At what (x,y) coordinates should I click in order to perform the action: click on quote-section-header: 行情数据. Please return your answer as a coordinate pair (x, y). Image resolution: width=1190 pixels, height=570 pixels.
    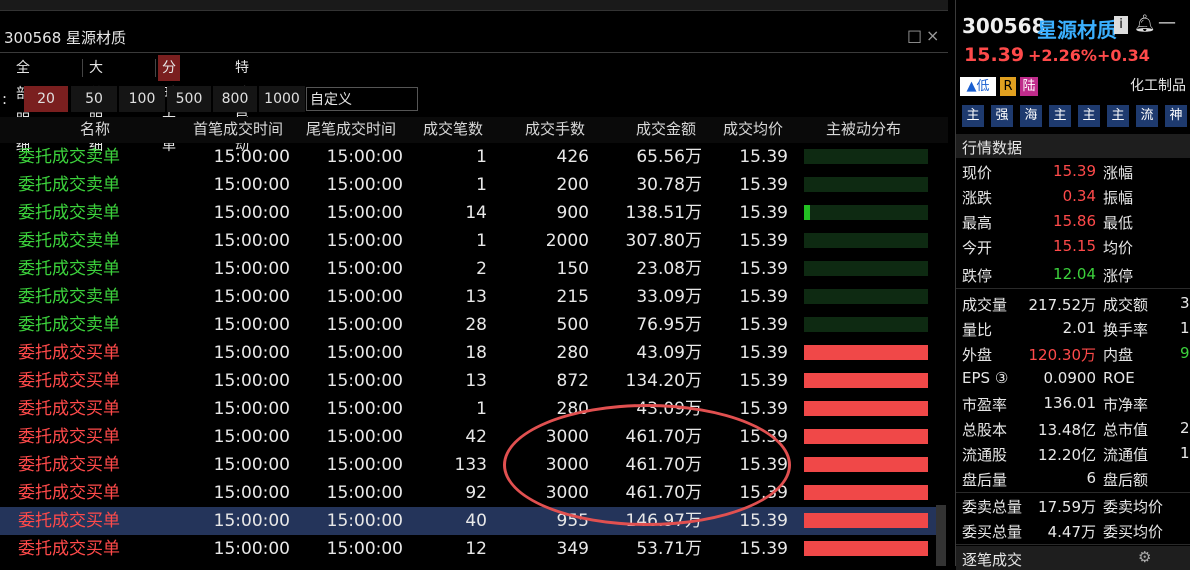
    Looking at the image, I should click on (1073, 146).